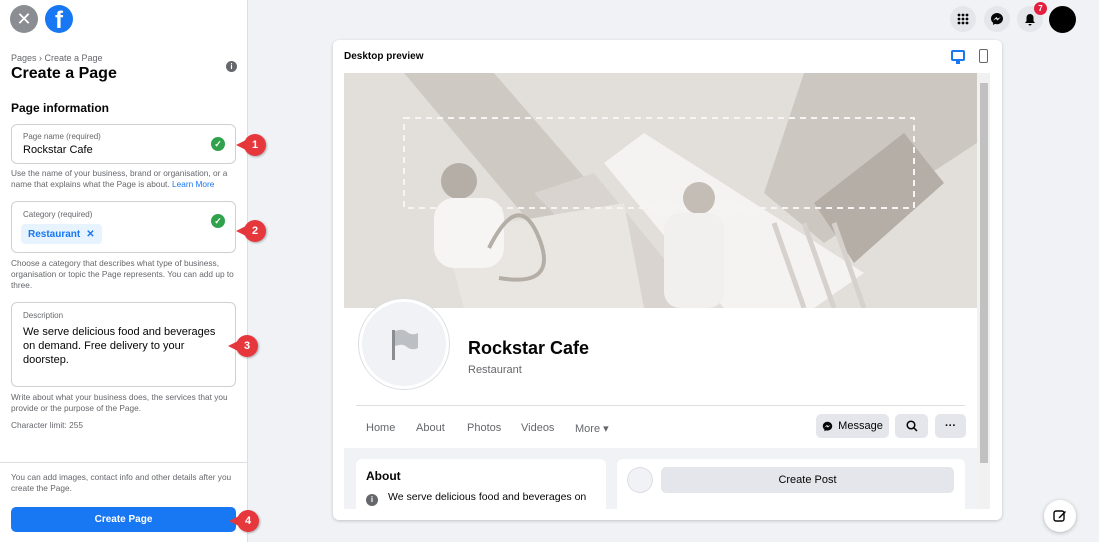  What do you see at coordinates (62, 136) in the screenshot?
I see `page-name-label: Page name (required)` at bounding box center [62, 136].